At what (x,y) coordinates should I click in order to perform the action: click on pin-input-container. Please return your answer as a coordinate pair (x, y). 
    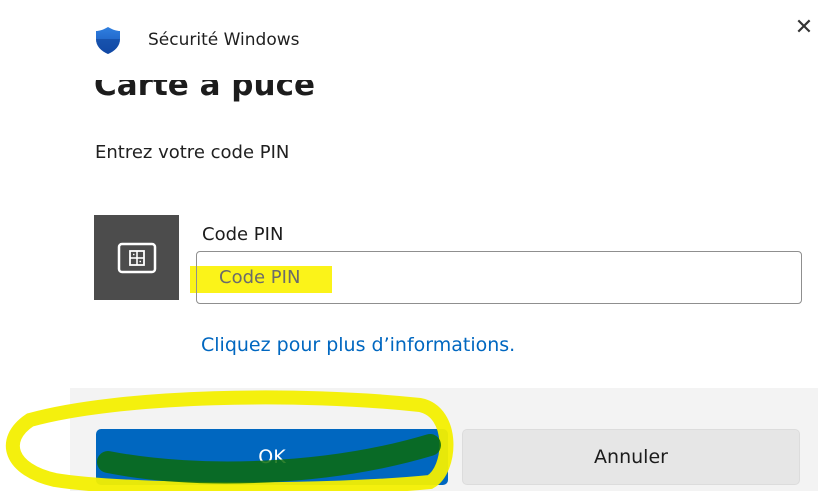
    Looking at the image, I should click on (499, 277).